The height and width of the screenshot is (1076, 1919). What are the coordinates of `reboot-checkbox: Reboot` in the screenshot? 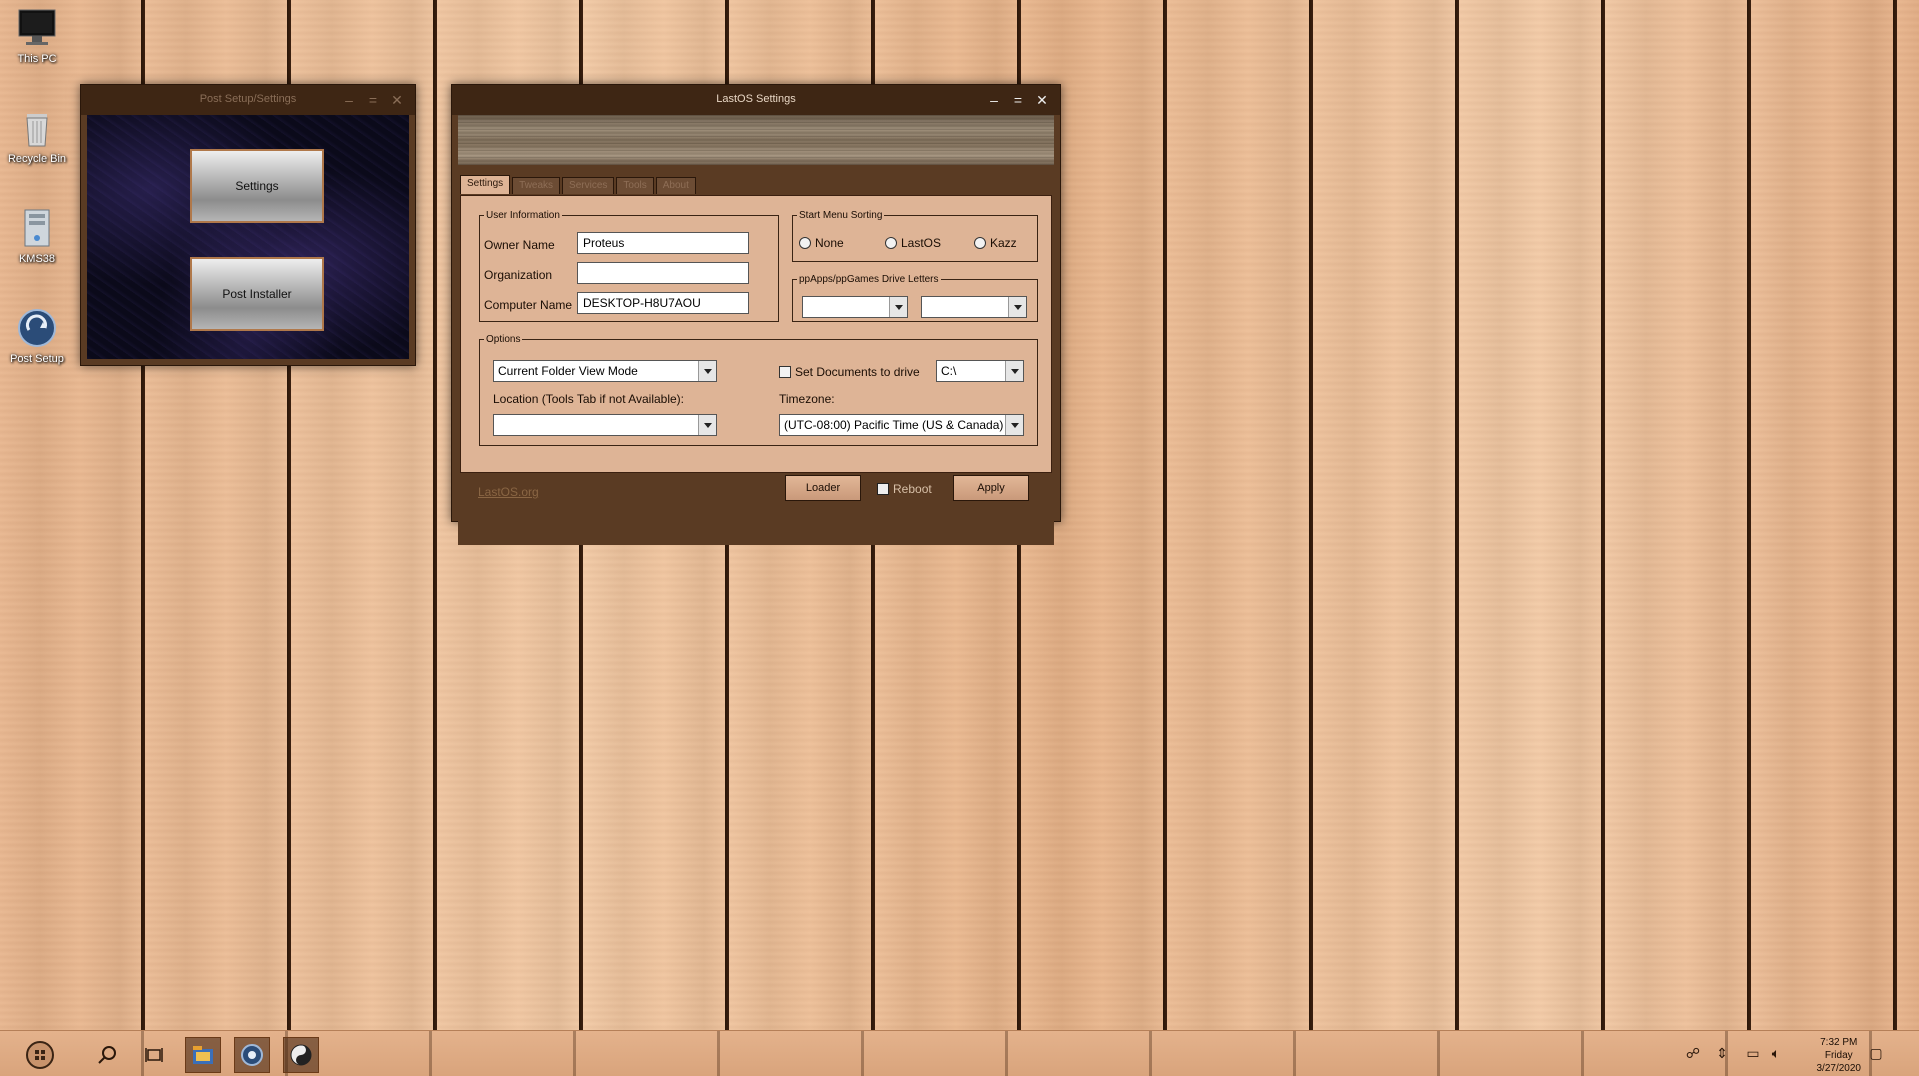 It's located at (904, 489).